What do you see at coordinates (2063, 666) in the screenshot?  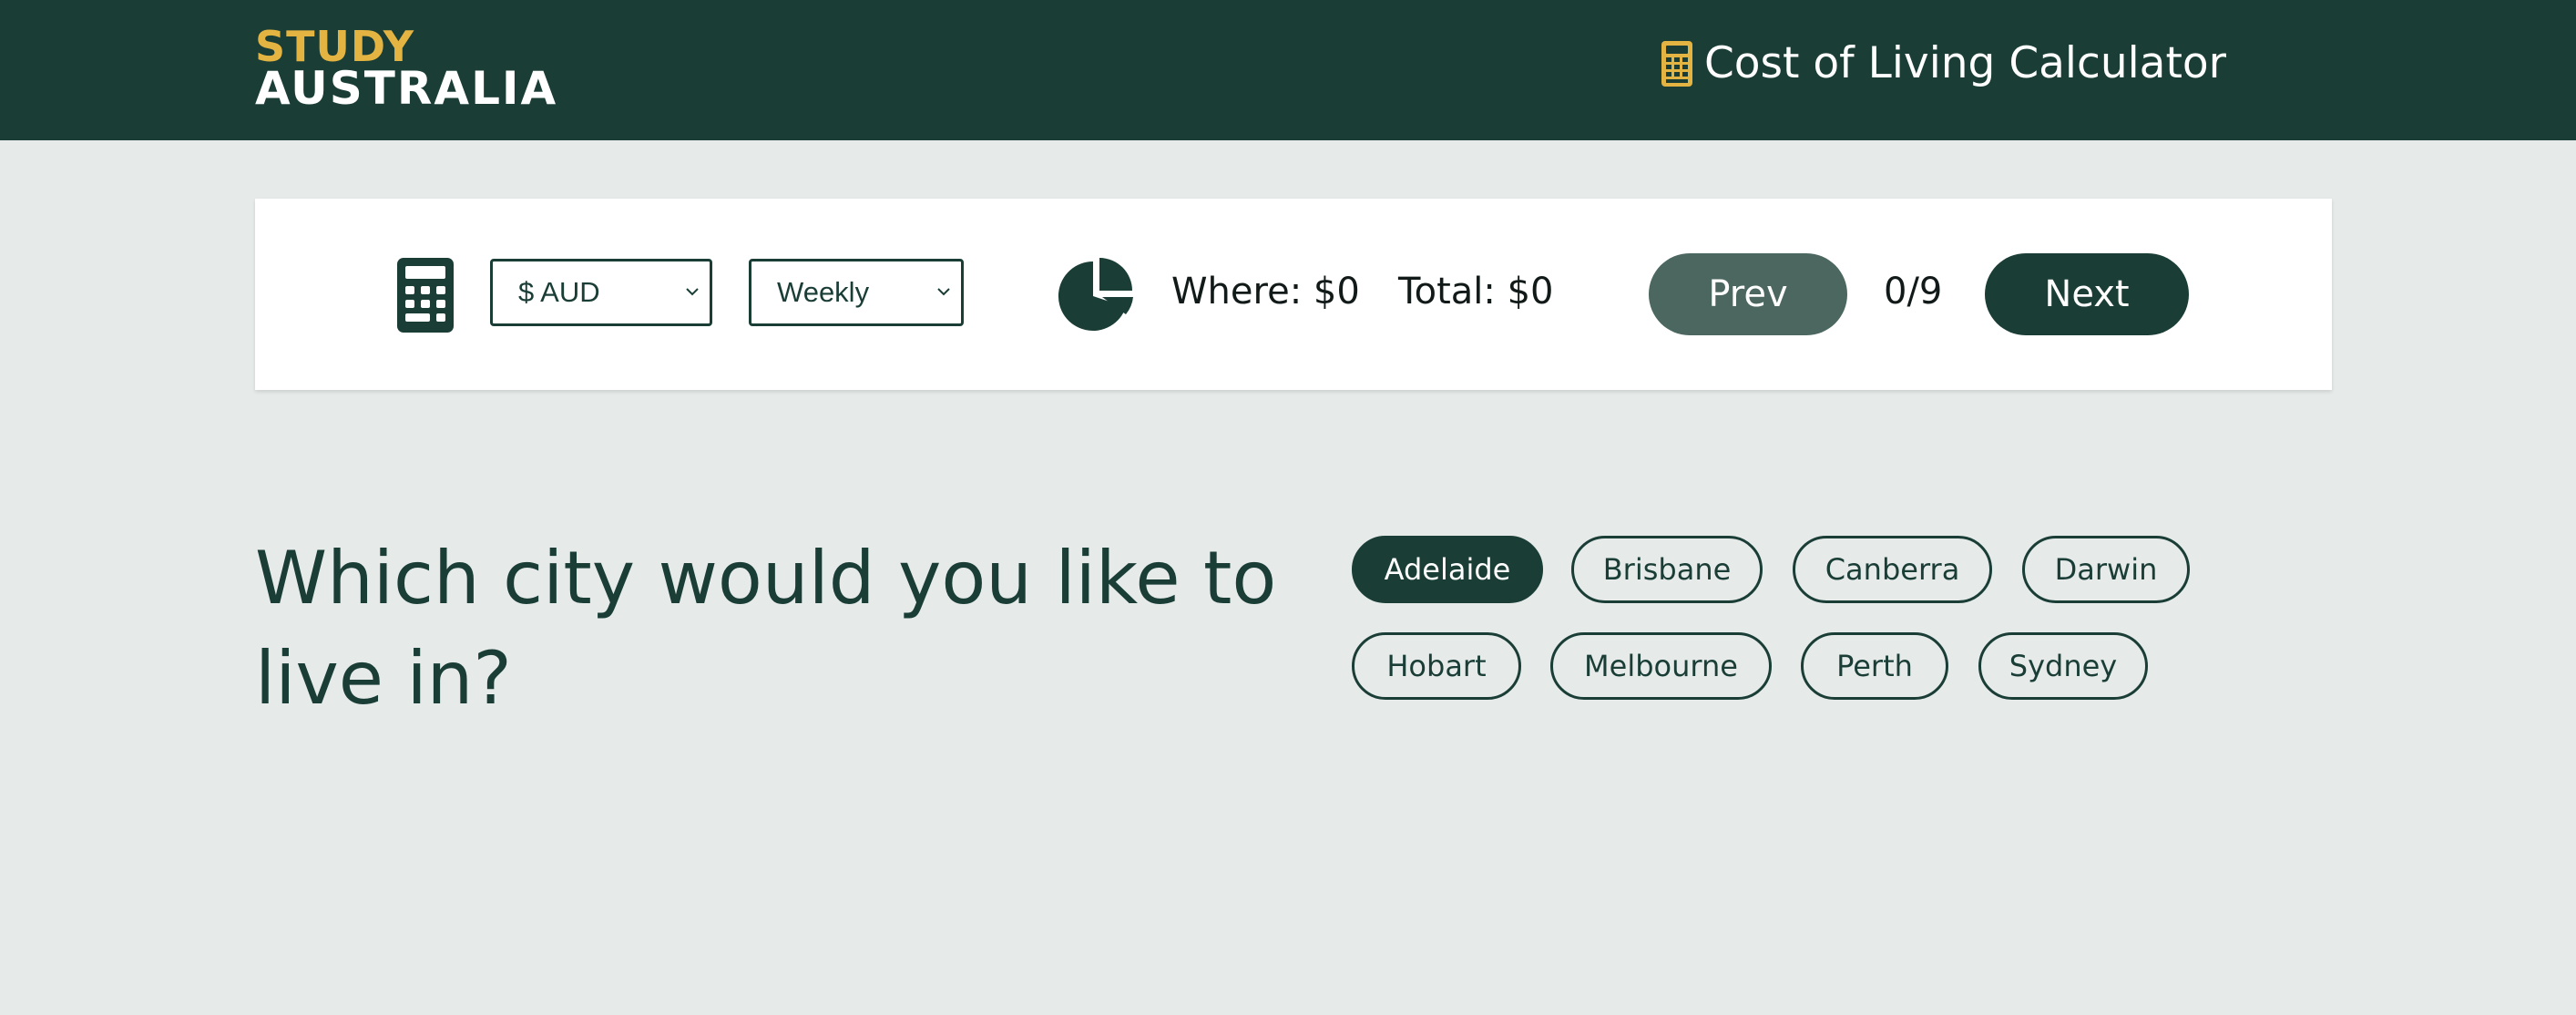 I see `city-option-sydney: Sydney` at bounding box center [2063, 666].